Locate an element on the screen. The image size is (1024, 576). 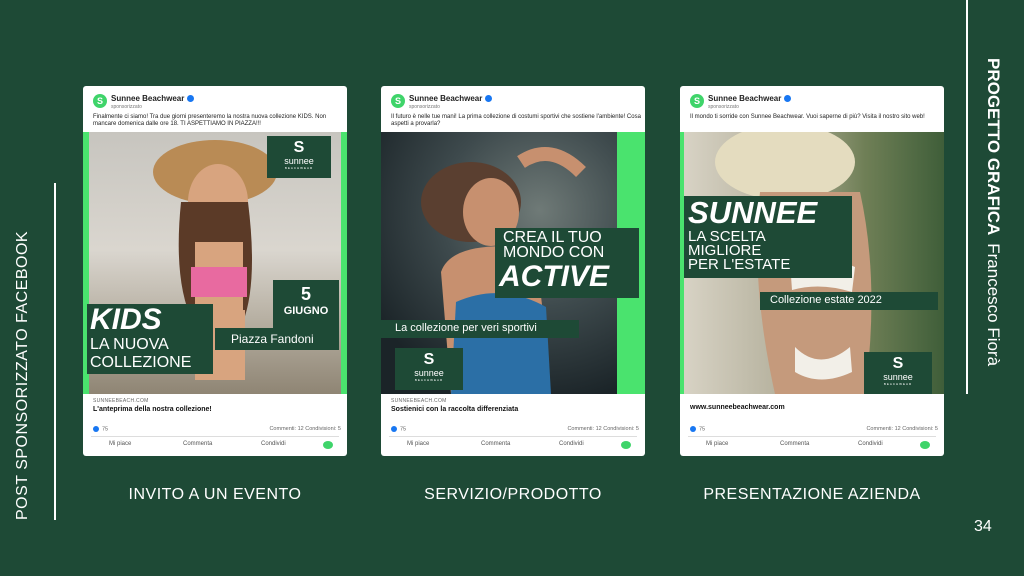
sunnee-title: SUNNEE is located at coordinates (753, 212).